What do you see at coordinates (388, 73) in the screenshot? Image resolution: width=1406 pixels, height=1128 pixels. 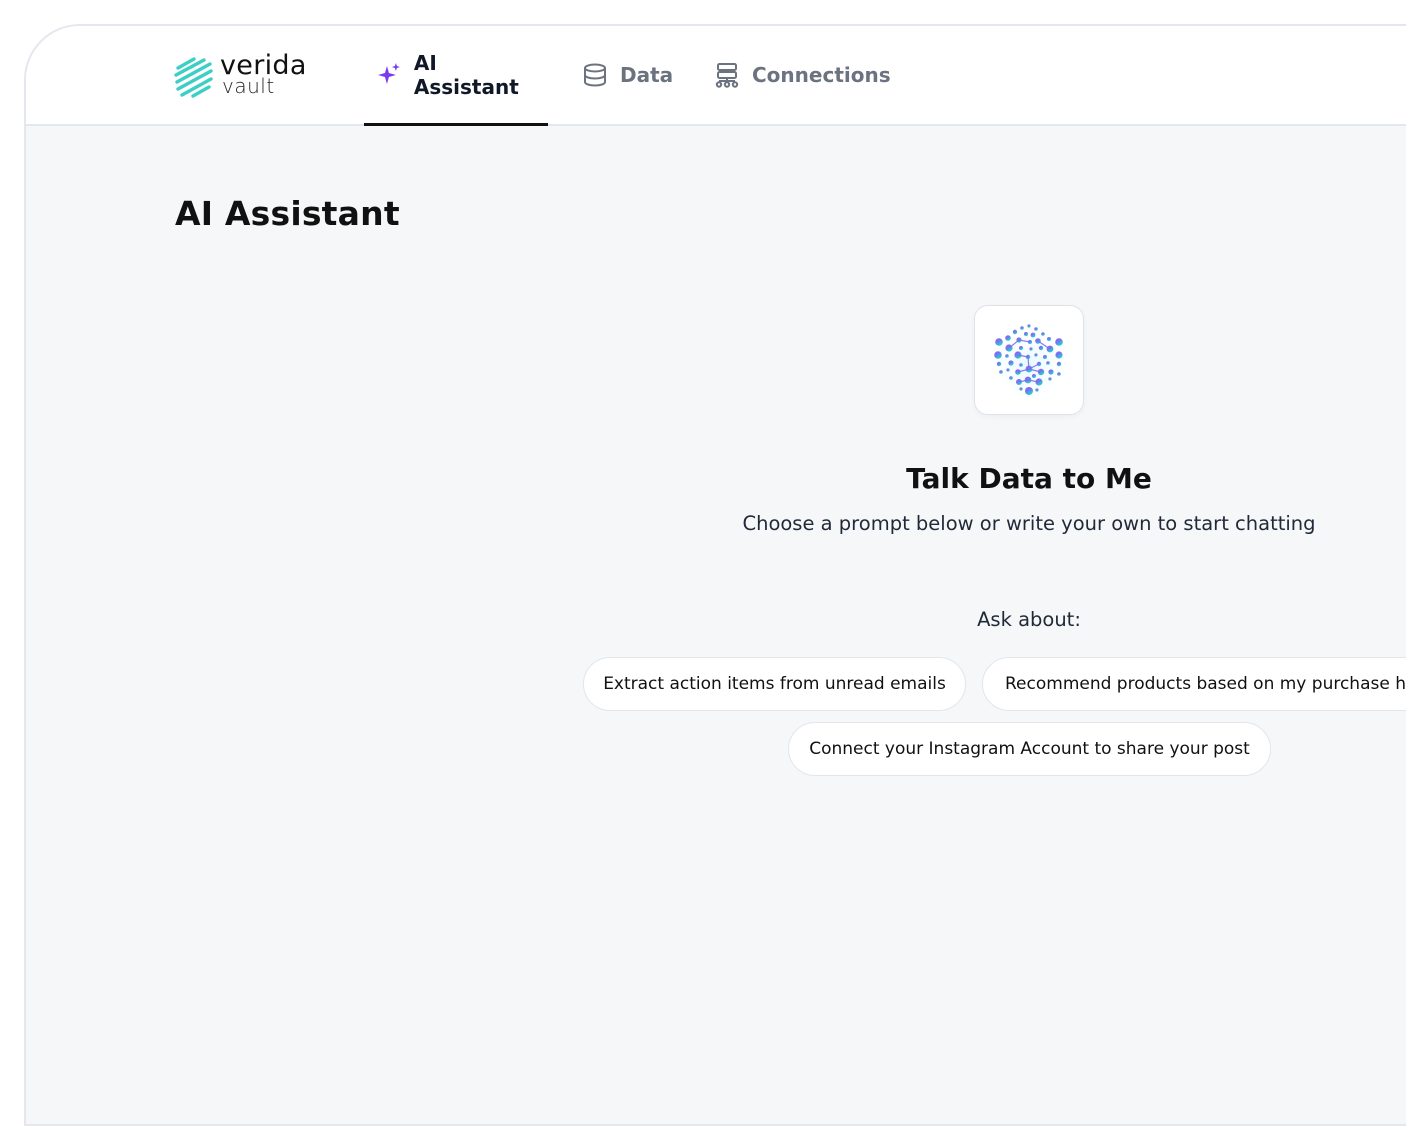 I see `sparkle-icon` at bounding box center [388, 73].